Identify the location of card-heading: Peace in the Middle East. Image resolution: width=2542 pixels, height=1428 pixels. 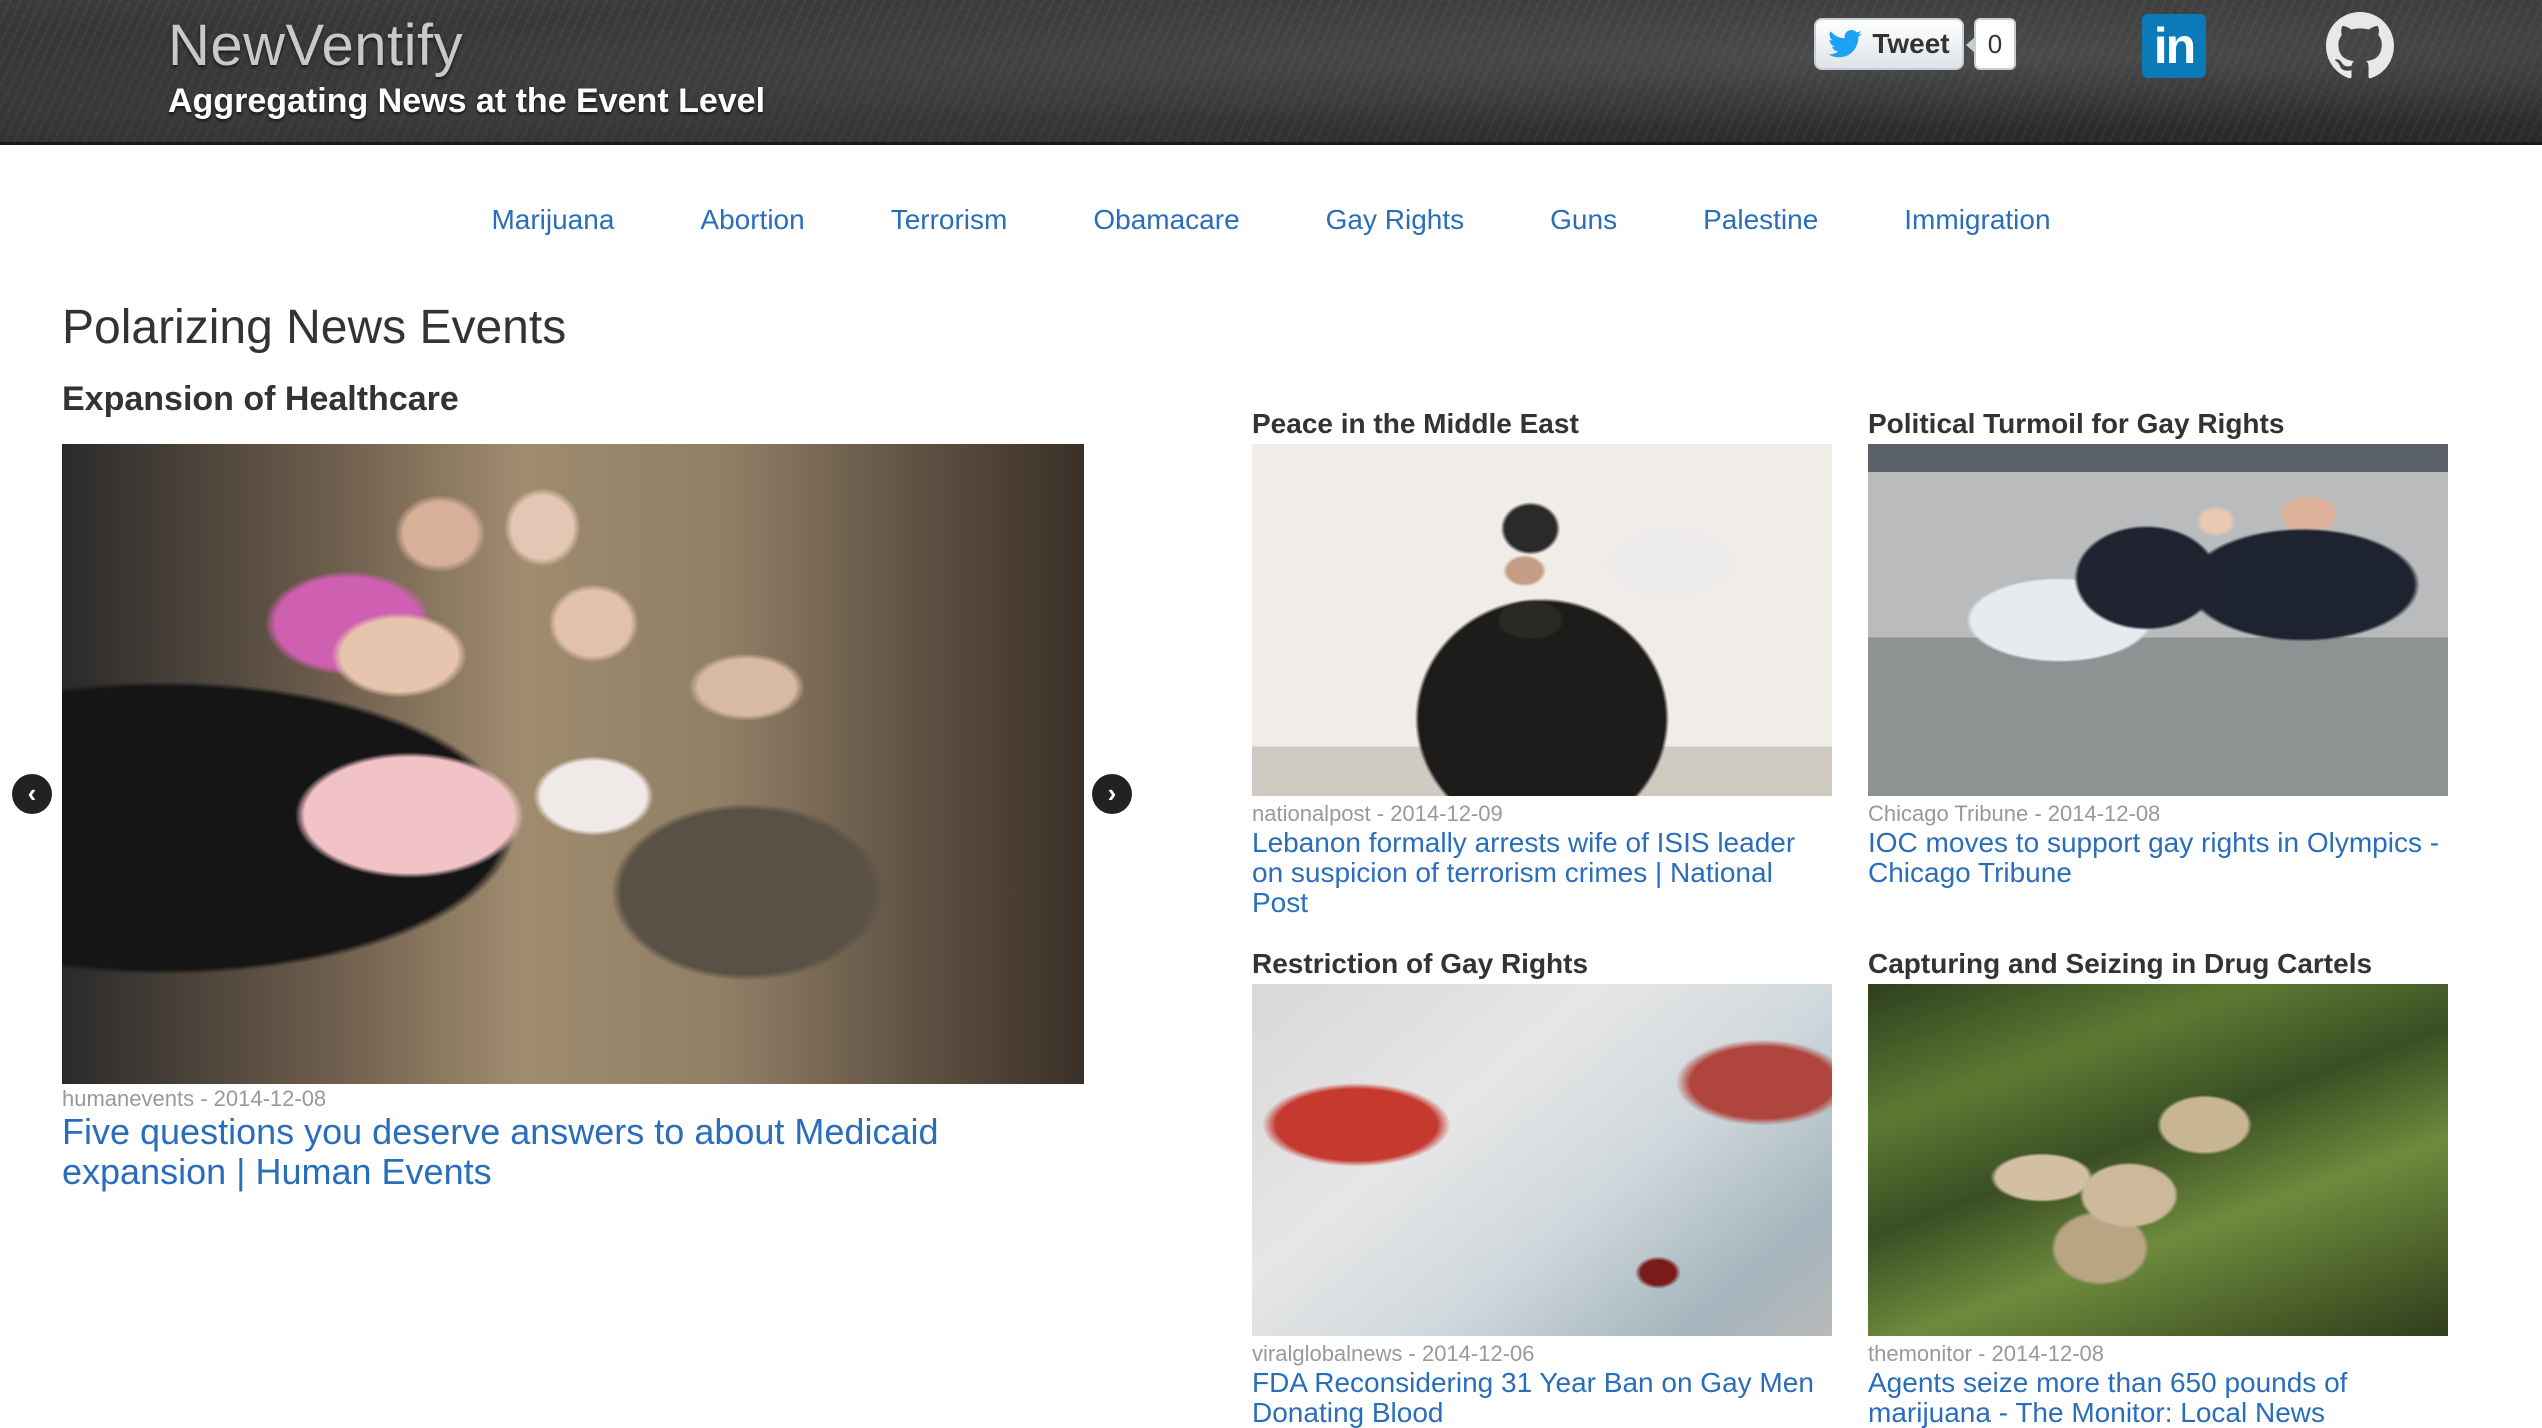
(1415, 423).